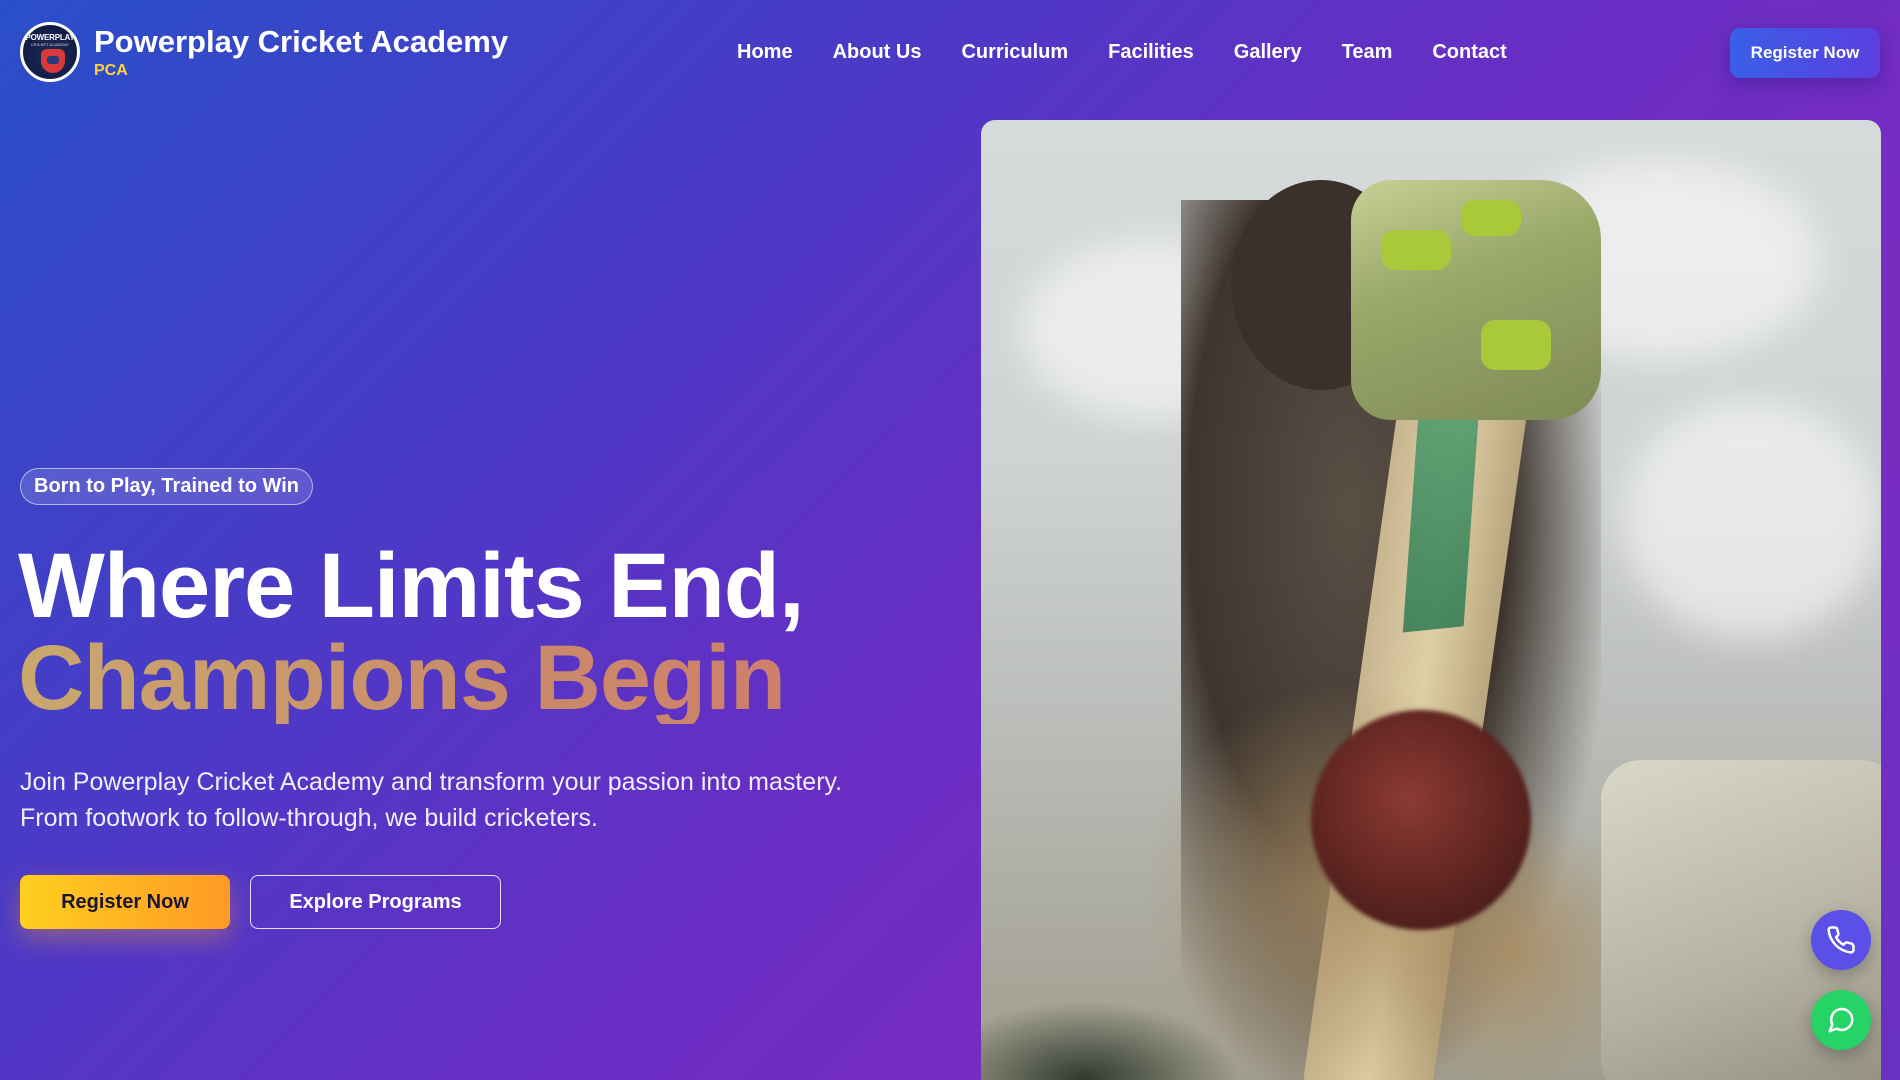 This screenshot has width=1900, height=1080. I want to click on register-now-button: Register Now, so click(125, 902).